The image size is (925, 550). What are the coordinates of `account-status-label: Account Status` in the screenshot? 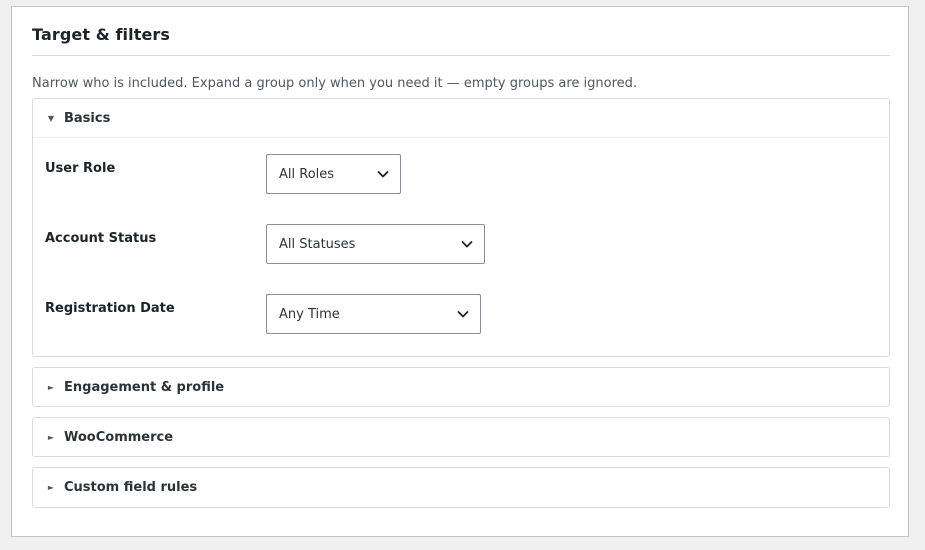 It's located at (101, 238).